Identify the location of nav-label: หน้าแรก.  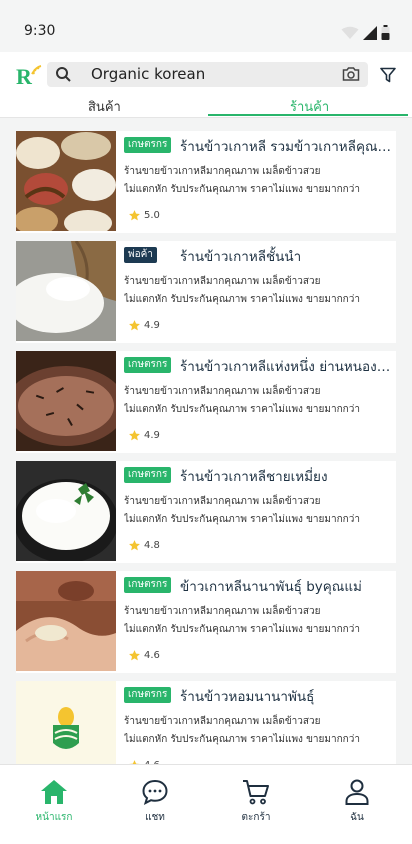
(54, 817).